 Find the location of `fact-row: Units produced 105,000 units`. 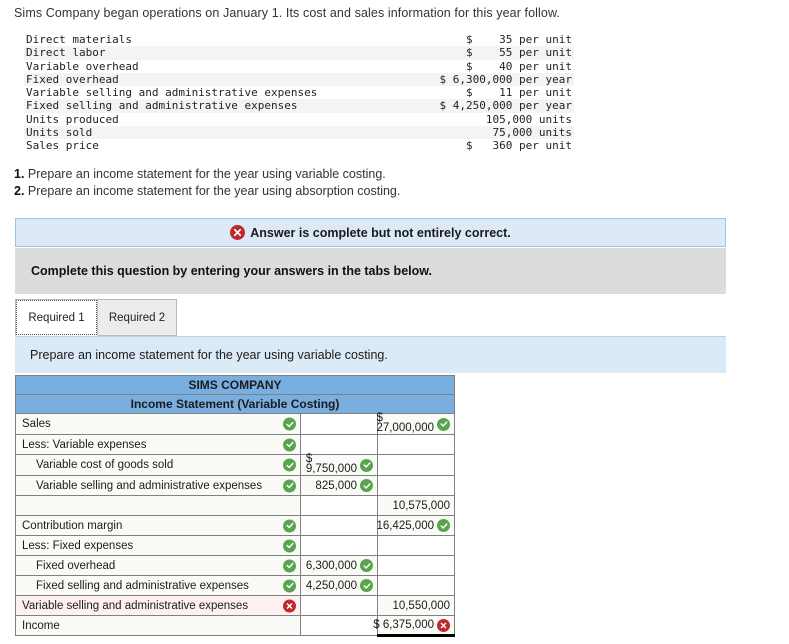

fact-row: Units produced 105,000 units is located at coordinates (299, 119).